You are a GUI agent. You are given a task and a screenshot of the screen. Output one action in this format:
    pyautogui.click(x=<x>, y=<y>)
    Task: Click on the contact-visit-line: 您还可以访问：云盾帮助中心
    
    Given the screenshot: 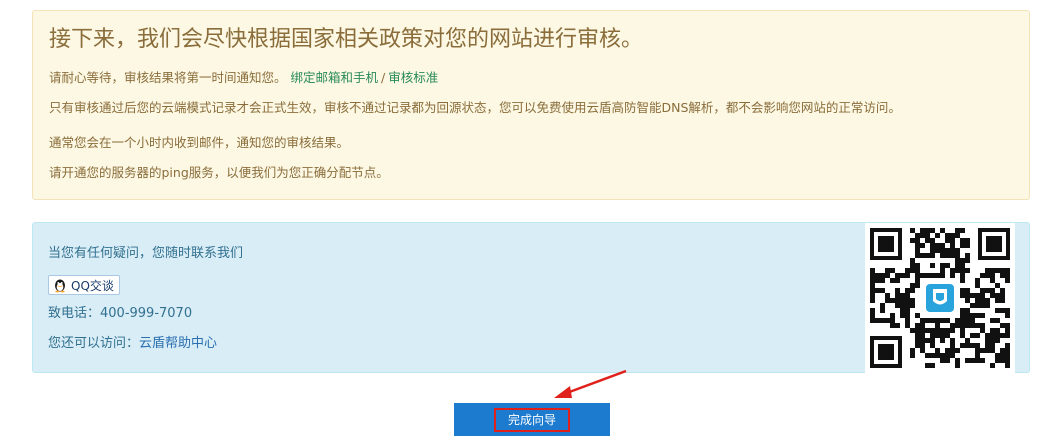 What is the action you would take?
    pyautogui.click(x=132, y=344)
    